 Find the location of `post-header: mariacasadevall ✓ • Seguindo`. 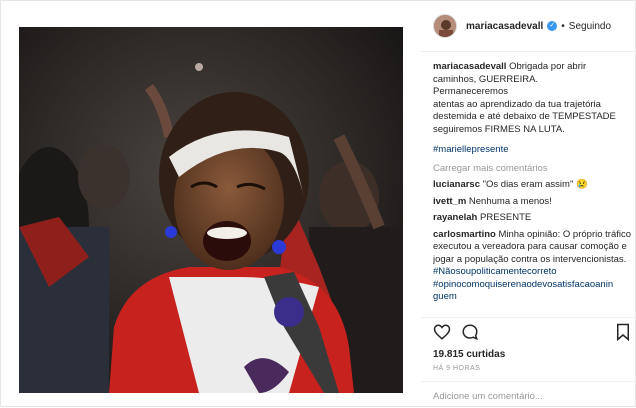

post-header: mariacasadevall ✓ • Seguindo is located at coordinates (533, 26).